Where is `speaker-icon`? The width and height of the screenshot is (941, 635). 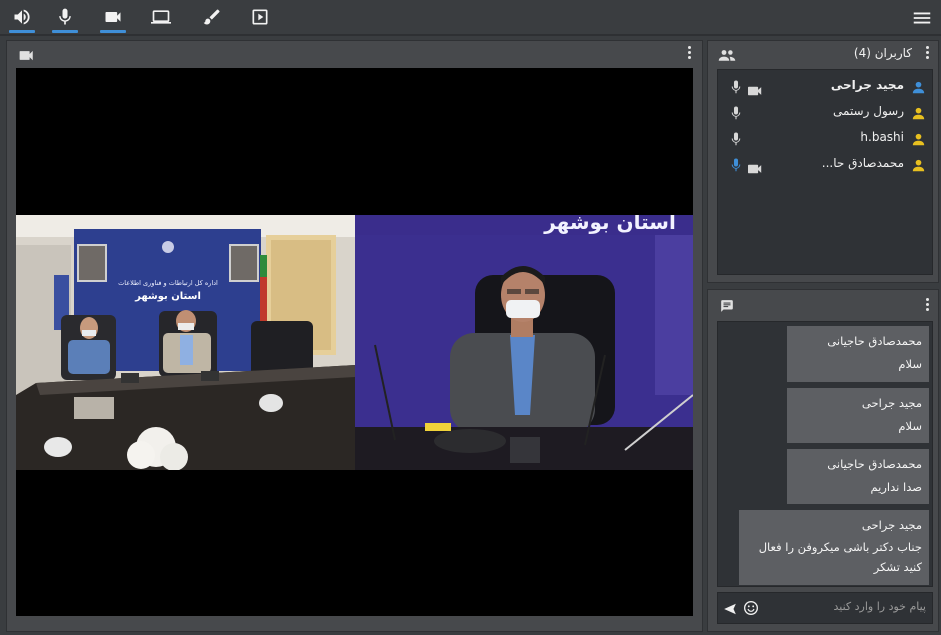 speaker-icon is located at coordinates (22, 17).